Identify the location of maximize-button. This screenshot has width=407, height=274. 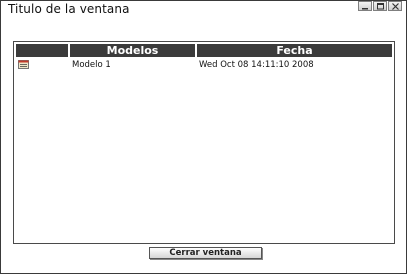
(380, 6).